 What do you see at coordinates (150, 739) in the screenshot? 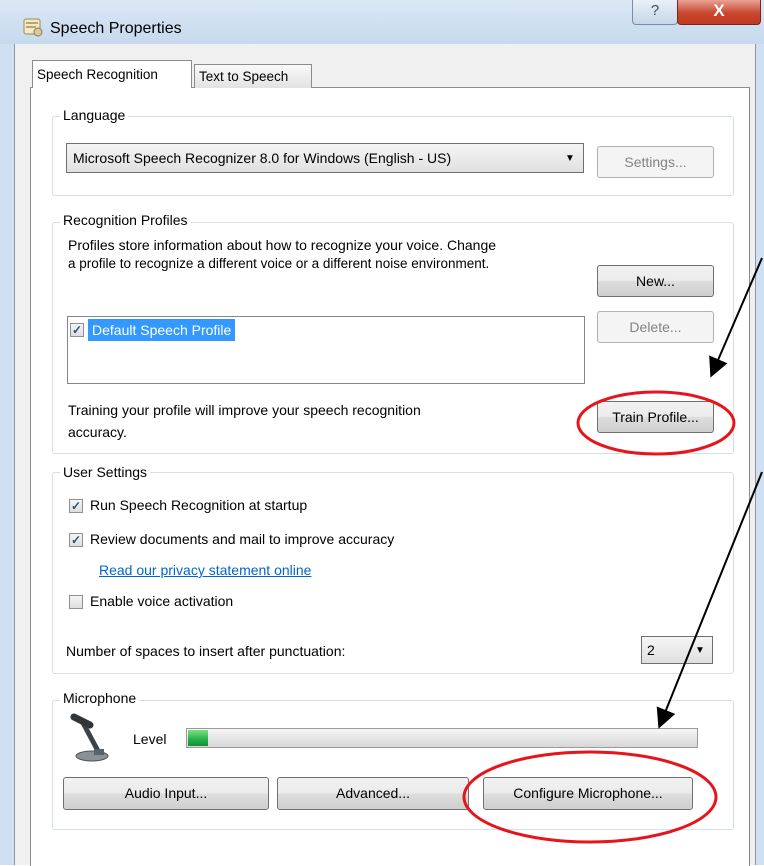
I see `level-label: Level` at bounding box center [150, 739].